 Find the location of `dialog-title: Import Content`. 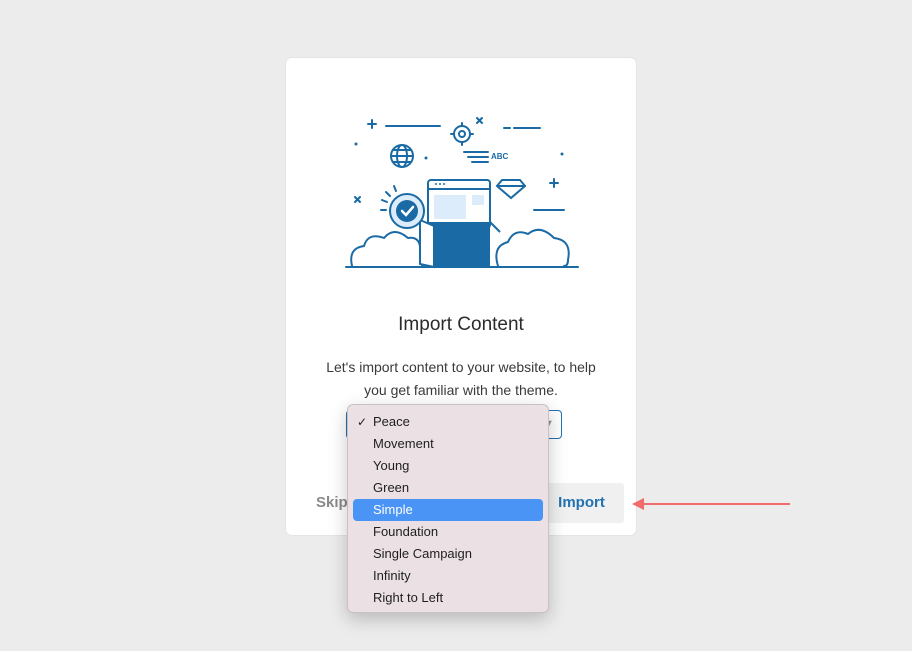

dialog-title: Import Content is located at coordinates (461, 324).